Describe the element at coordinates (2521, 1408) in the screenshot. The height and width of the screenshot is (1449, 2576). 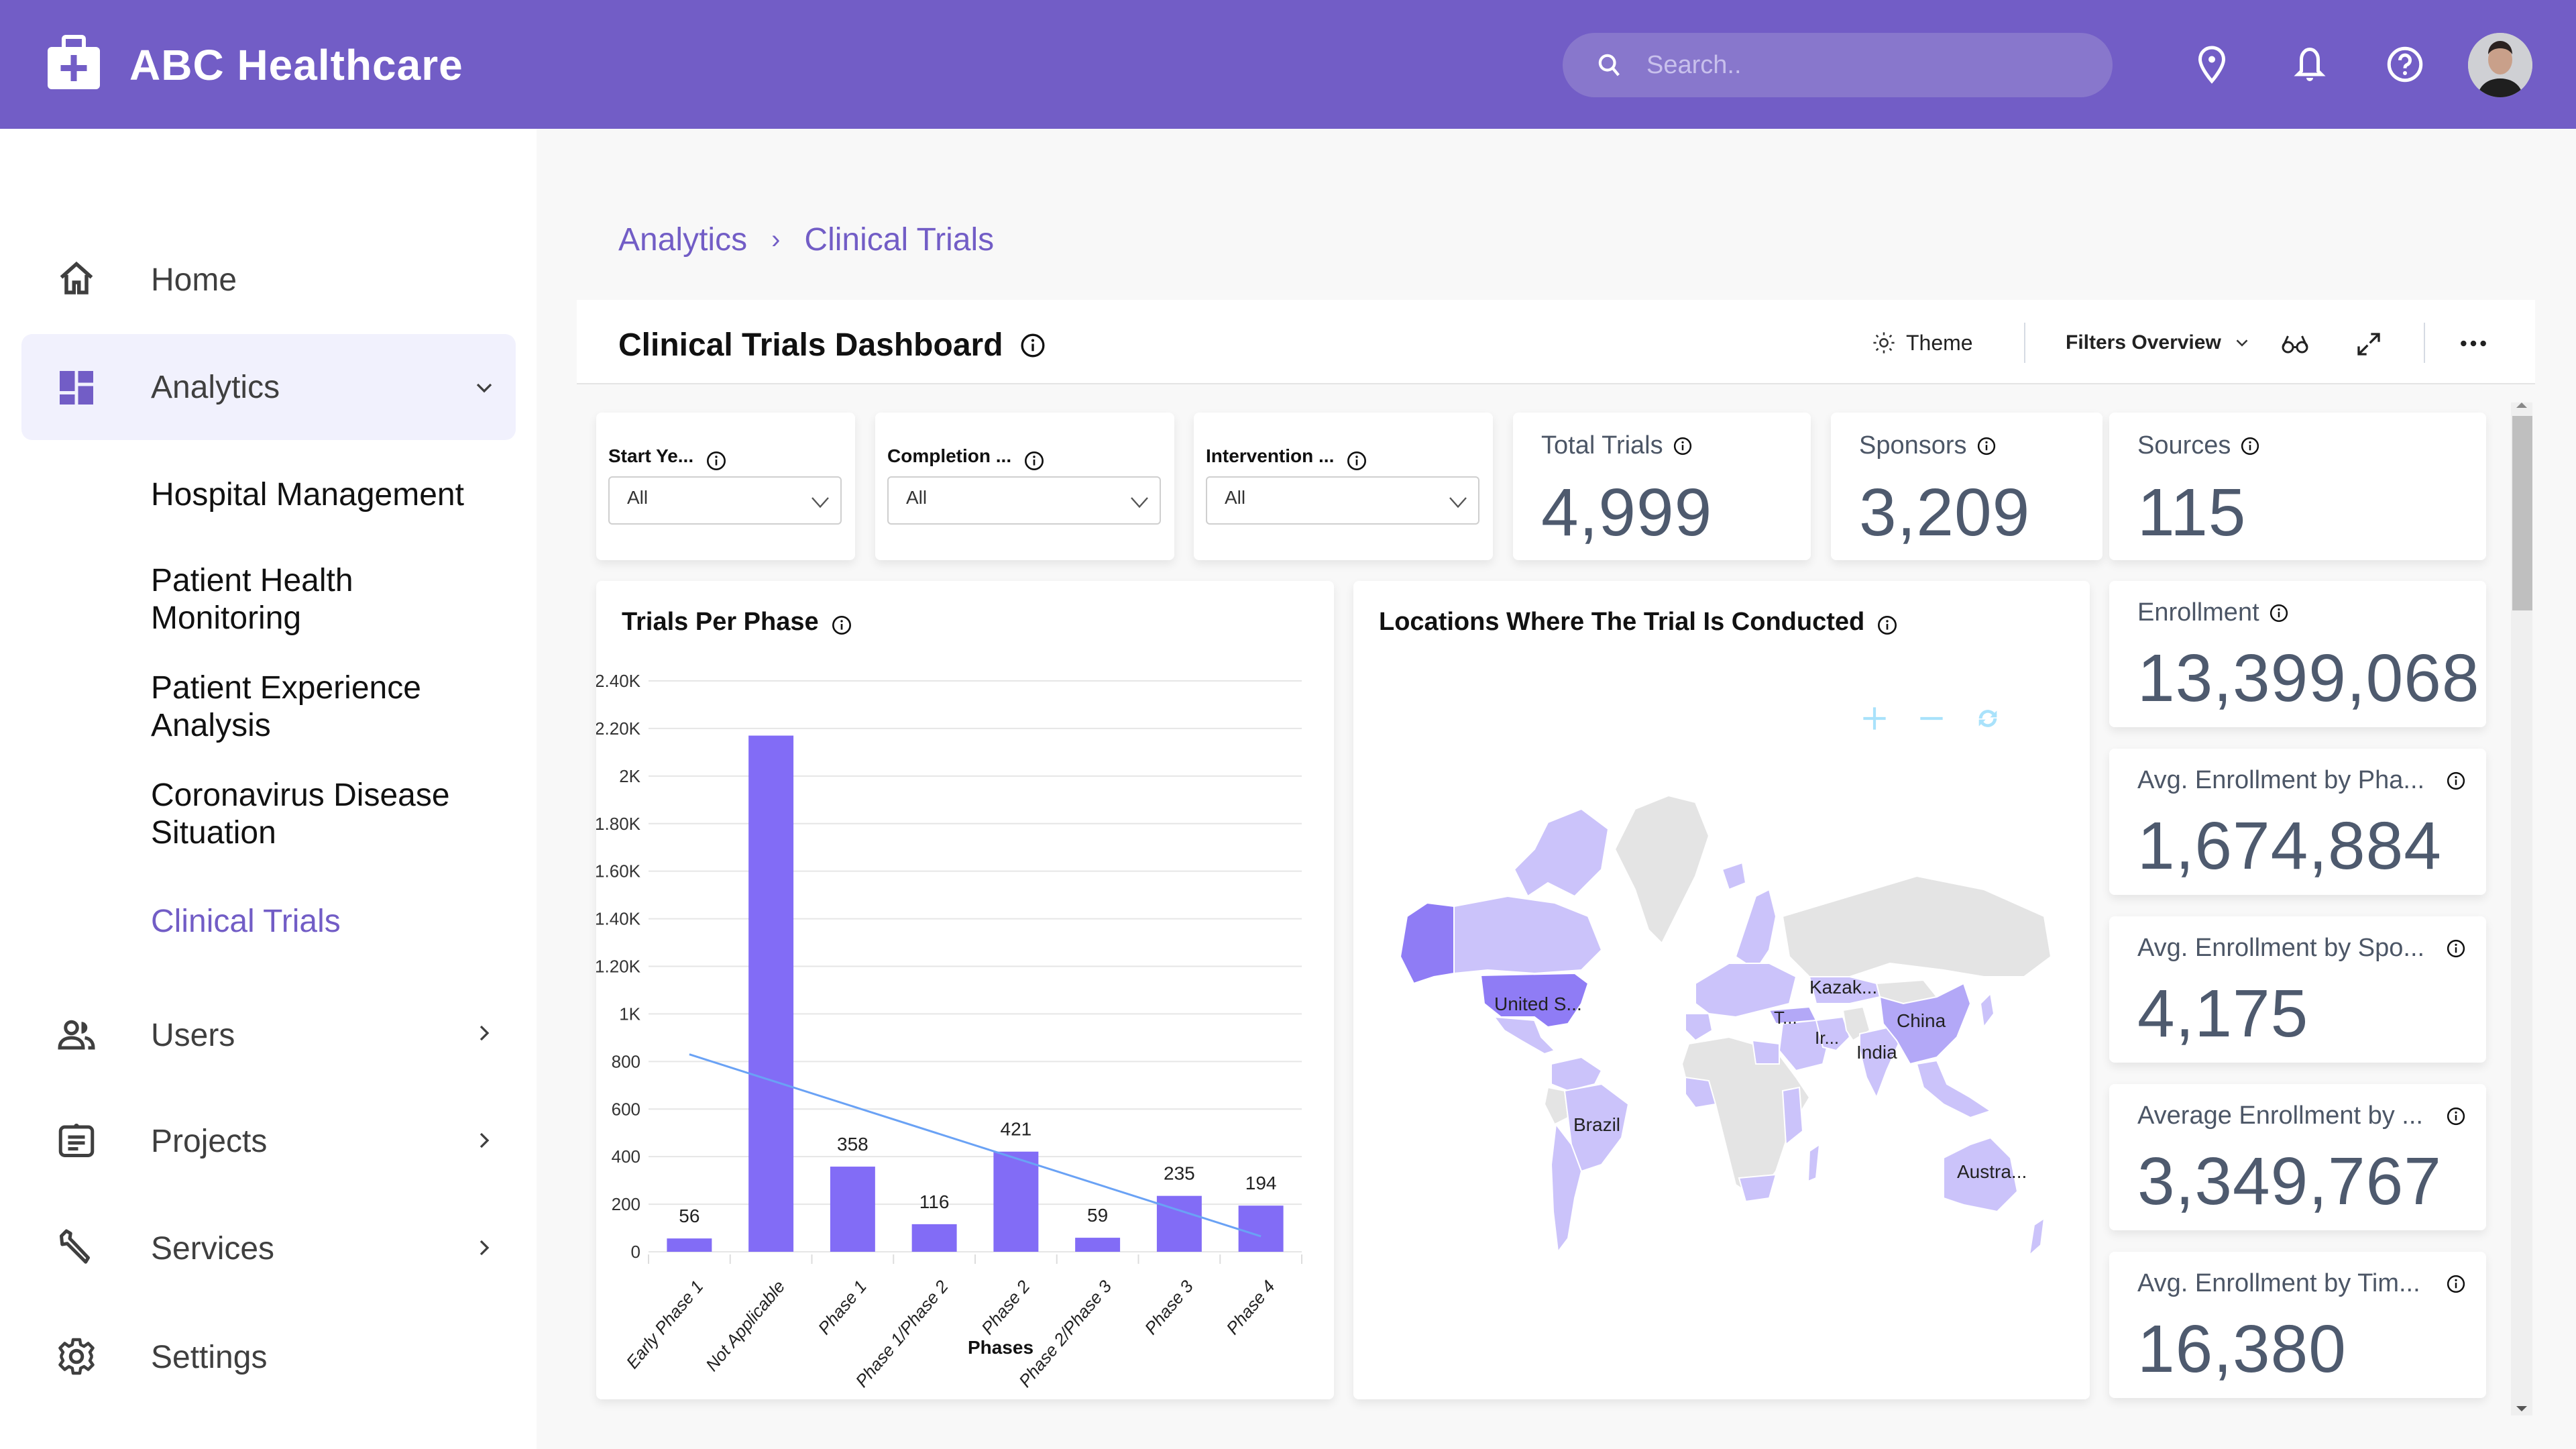
I see `scroll-down-arrow` at that location.